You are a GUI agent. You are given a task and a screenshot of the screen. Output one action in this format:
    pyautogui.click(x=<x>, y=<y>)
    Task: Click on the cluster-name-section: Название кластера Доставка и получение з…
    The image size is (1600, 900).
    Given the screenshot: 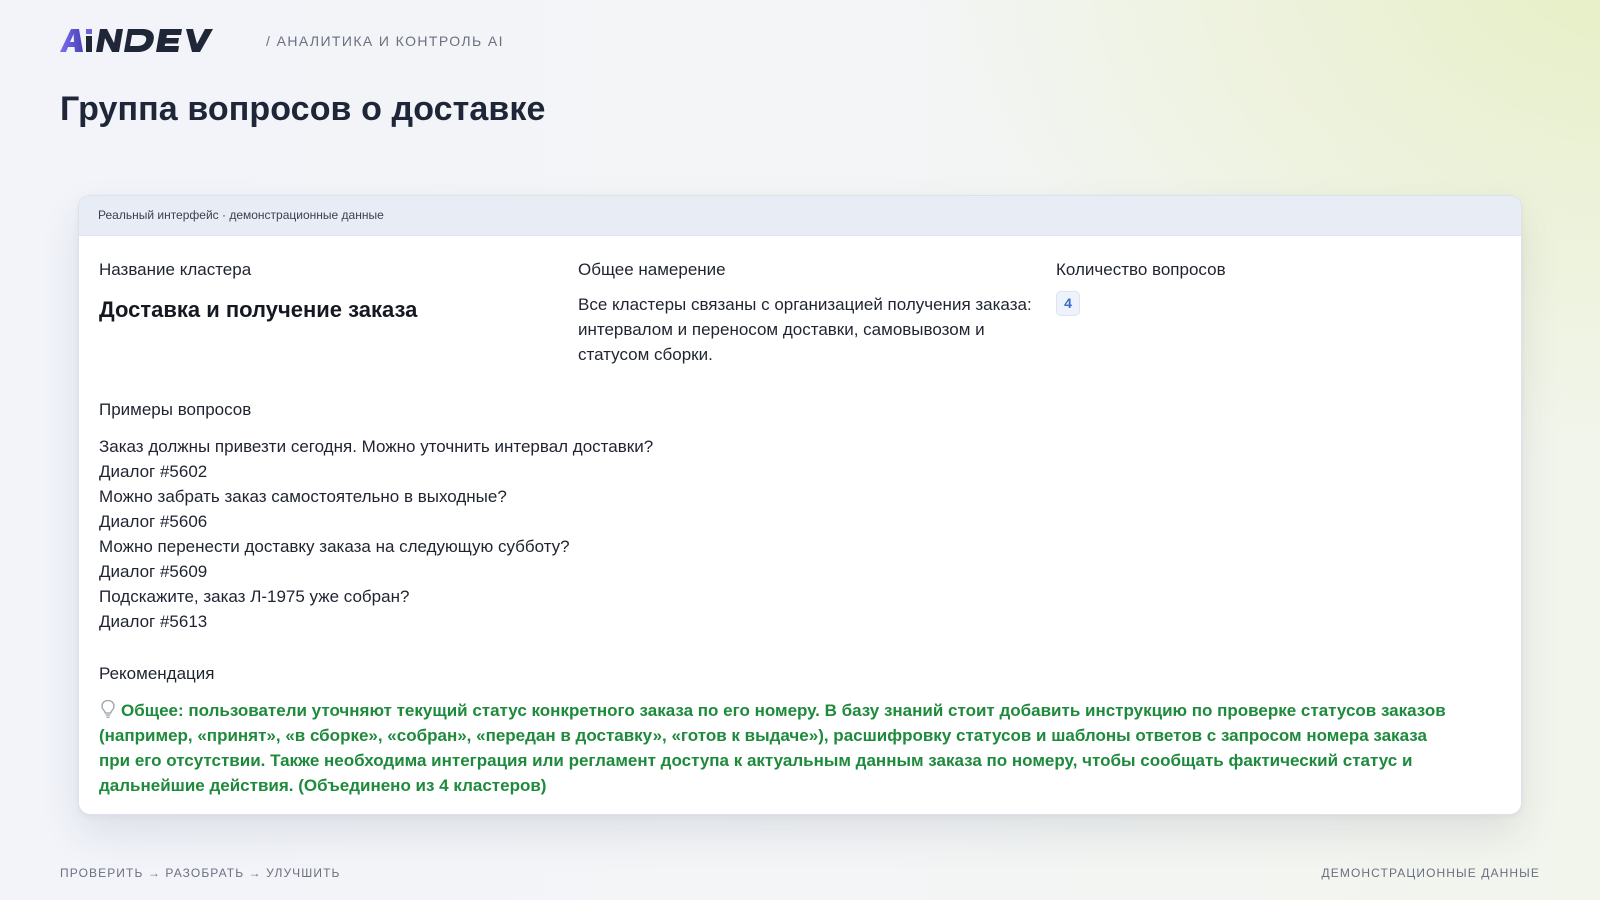 What is the action you would take?
    pyautogui.click(x=319, y=291)
    